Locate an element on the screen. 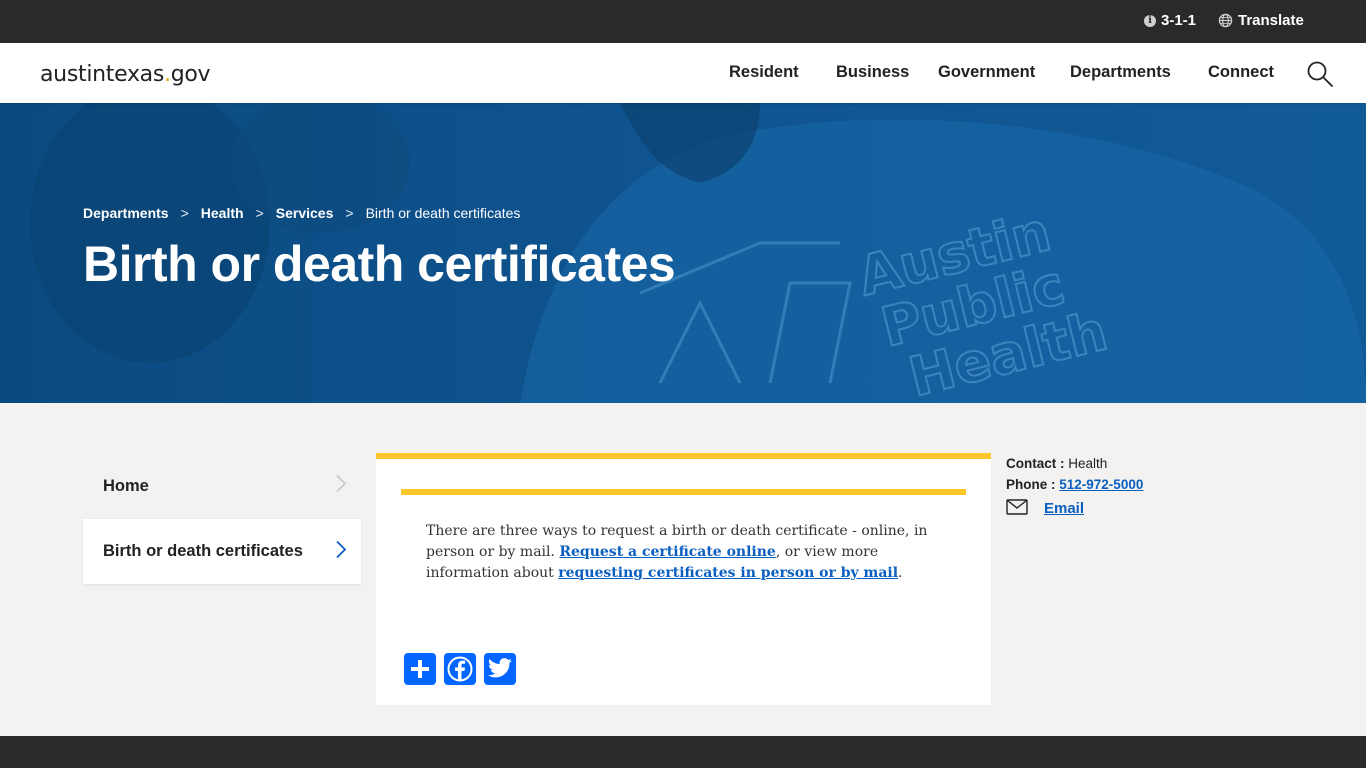 This screenshot has width=1366, height=768. sidebar-item-birth-death-certificates: Birth or death certificates is located at coordinates (222, 551).